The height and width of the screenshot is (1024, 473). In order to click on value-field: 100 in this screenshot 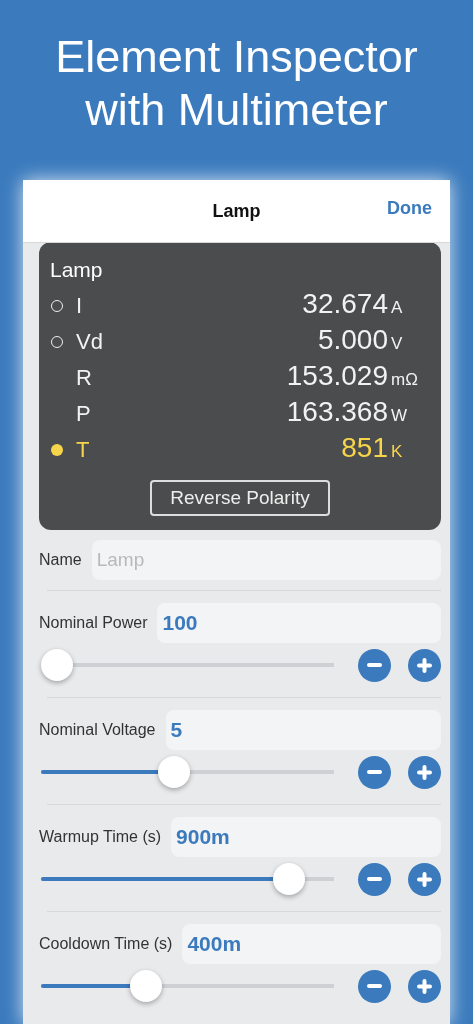, I will do `click(299, 623)`.